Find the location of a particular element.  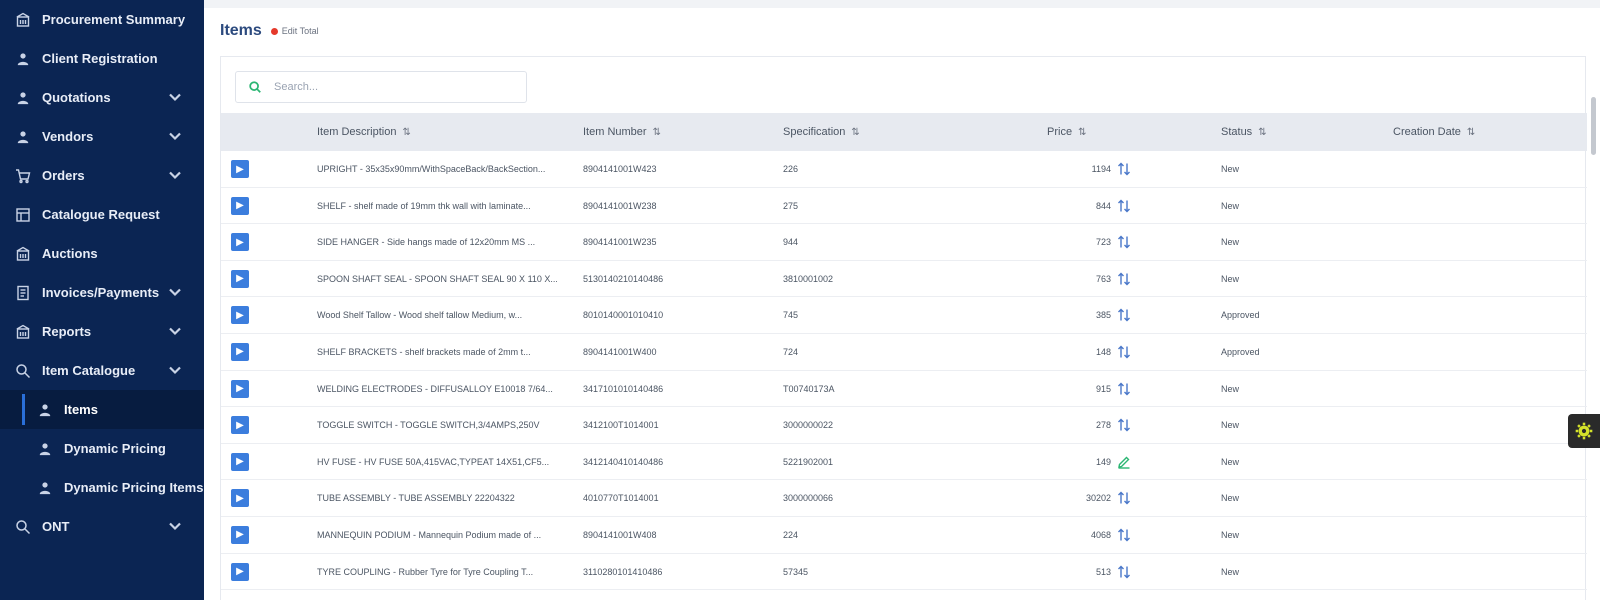

sidebar-item-catalogue-request: Catalogue Request is located at coordinates (102, 214).